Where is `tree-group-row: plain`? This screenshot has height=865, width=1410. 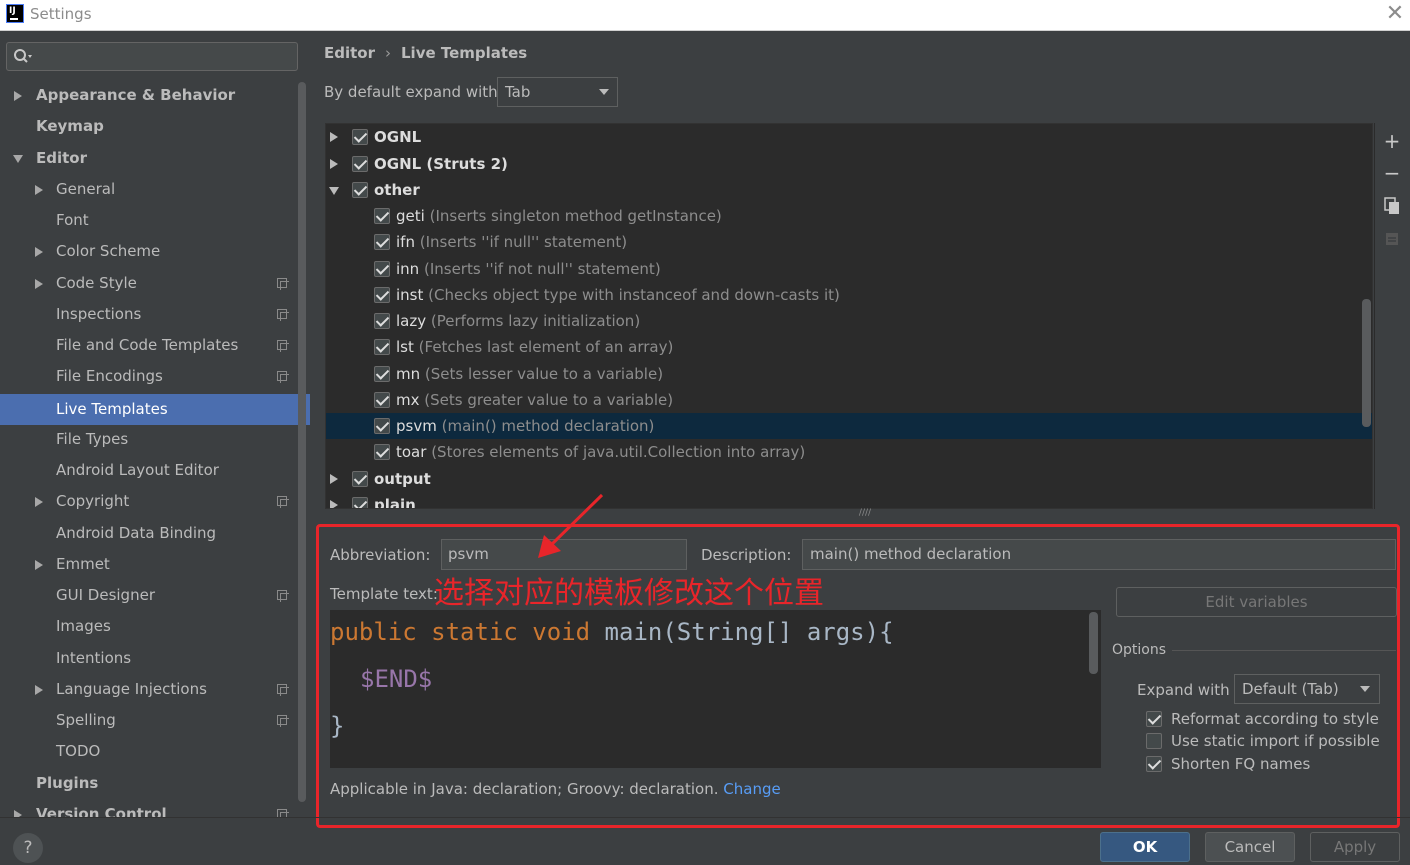
tree-group-row: plain is located at coordinates (849, 500).